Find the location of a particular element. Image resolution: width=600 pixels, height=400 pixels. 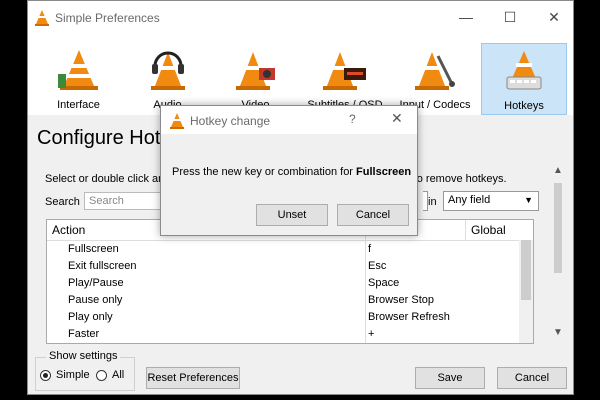

all-radio-label: All is located at coordinates (118, 375).